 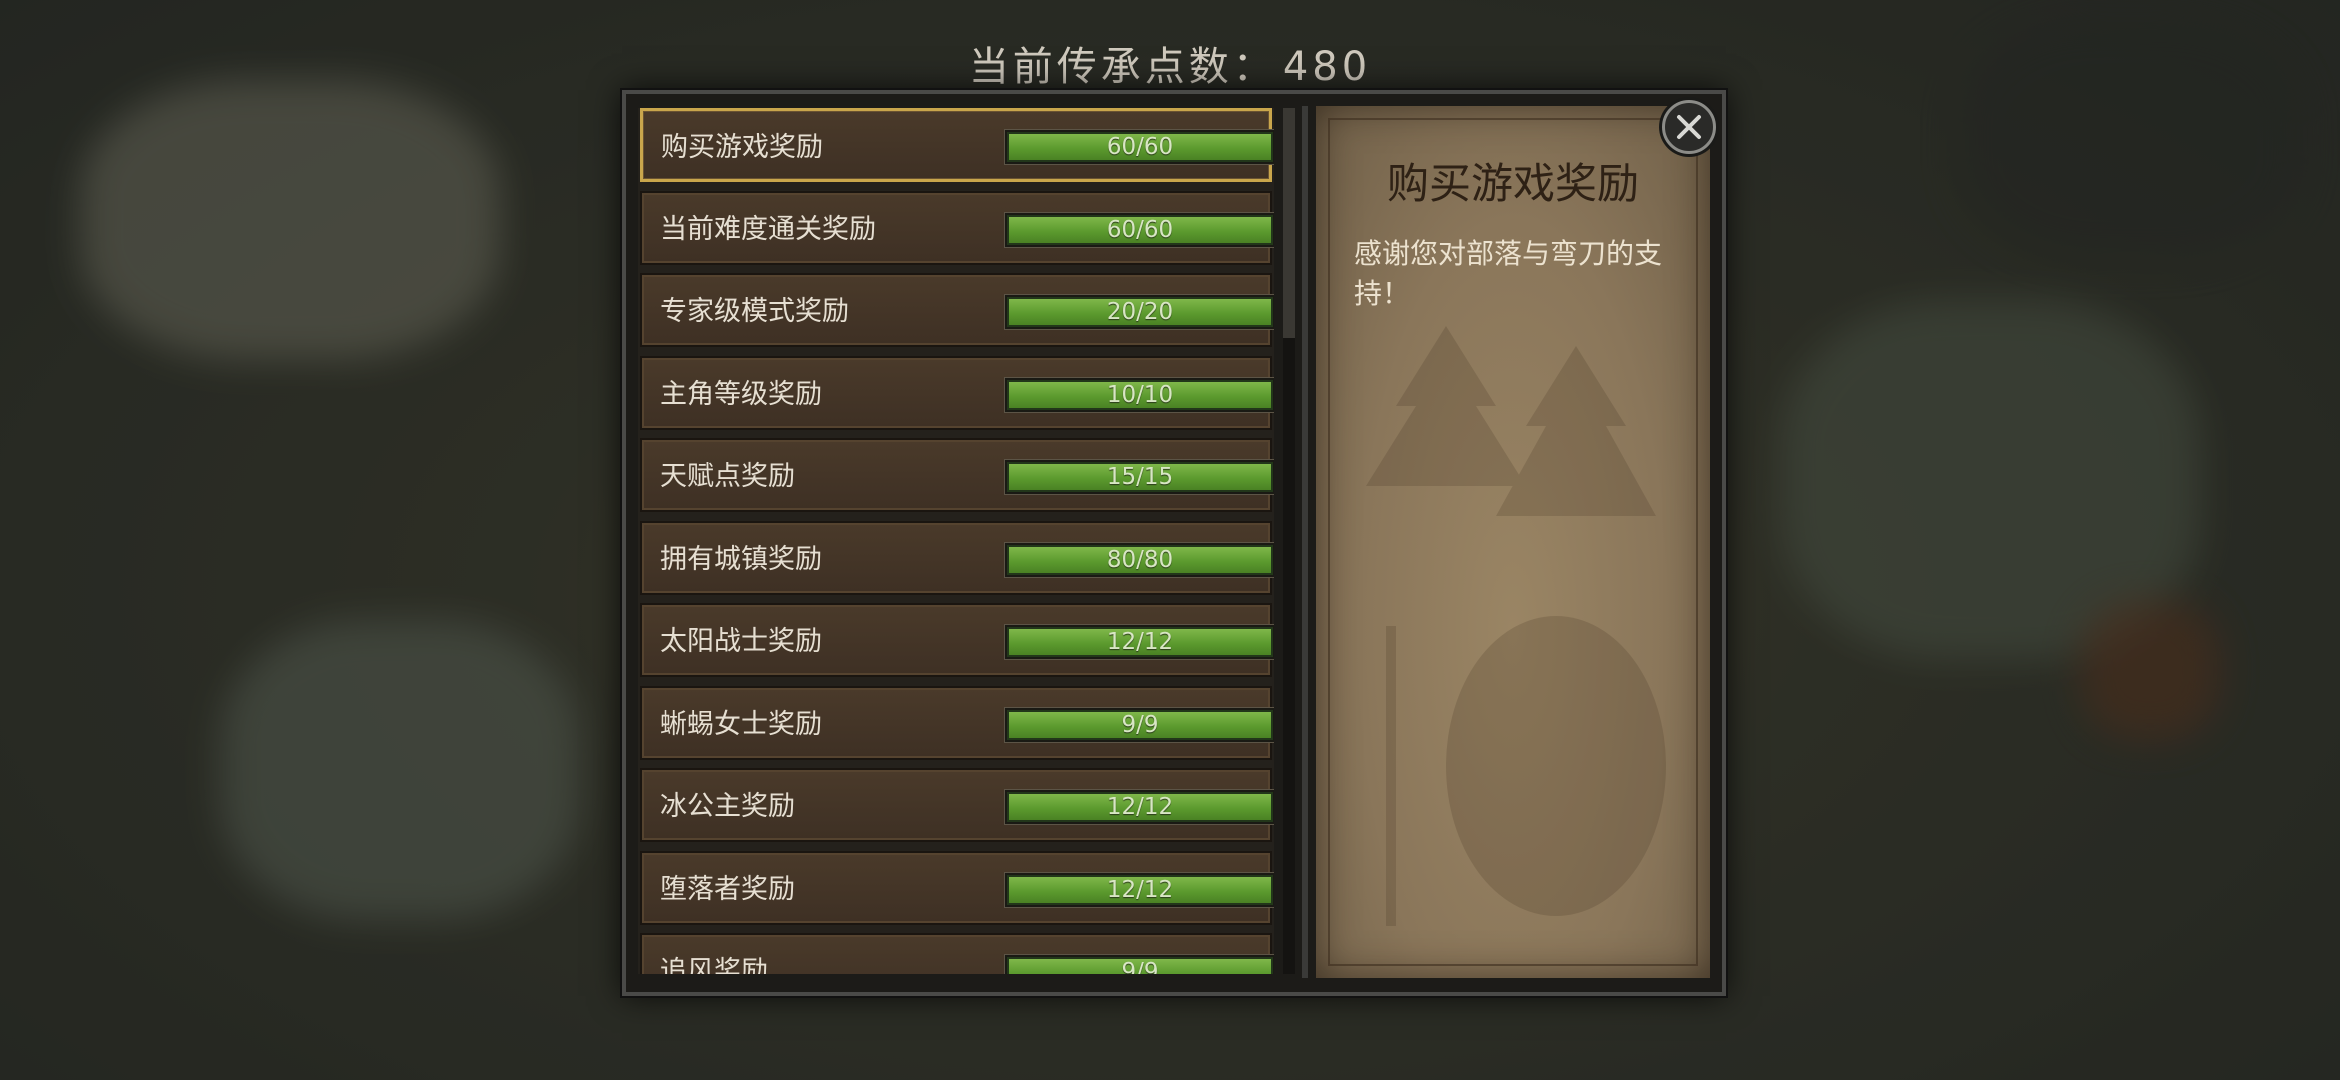 What do you see at coordinates (1513, 542) in the screenshot?
I see `reward-detail-panel: 购买游戏奖励 感谢您对部落与弯刀的支持！` at bounding box center [1513, 542].